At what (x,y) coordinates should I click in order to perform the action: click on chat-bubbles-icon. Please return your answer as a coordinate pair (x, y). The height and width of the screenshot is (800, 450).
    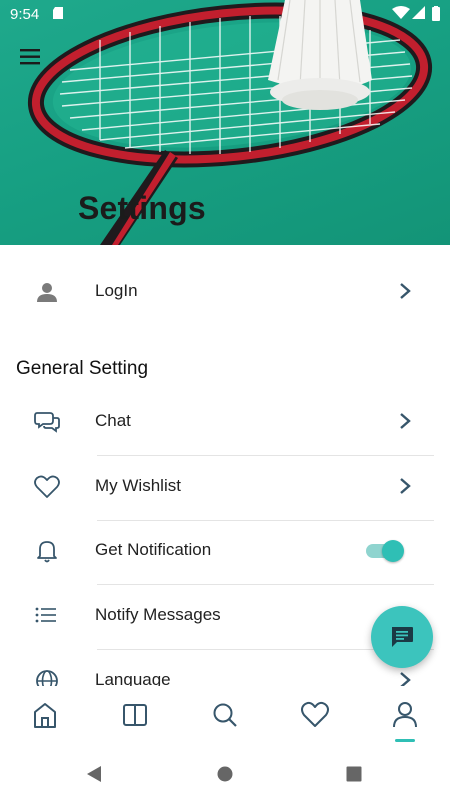
    Looking at the image, I should click on (47, 422).